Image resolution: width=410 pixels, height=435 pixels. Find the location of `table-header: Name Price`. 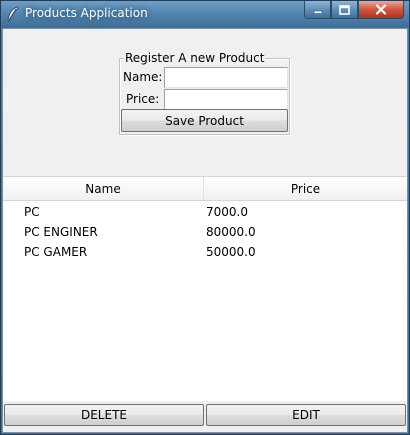

table-header: Name Price is located at coordinates (205, 189).